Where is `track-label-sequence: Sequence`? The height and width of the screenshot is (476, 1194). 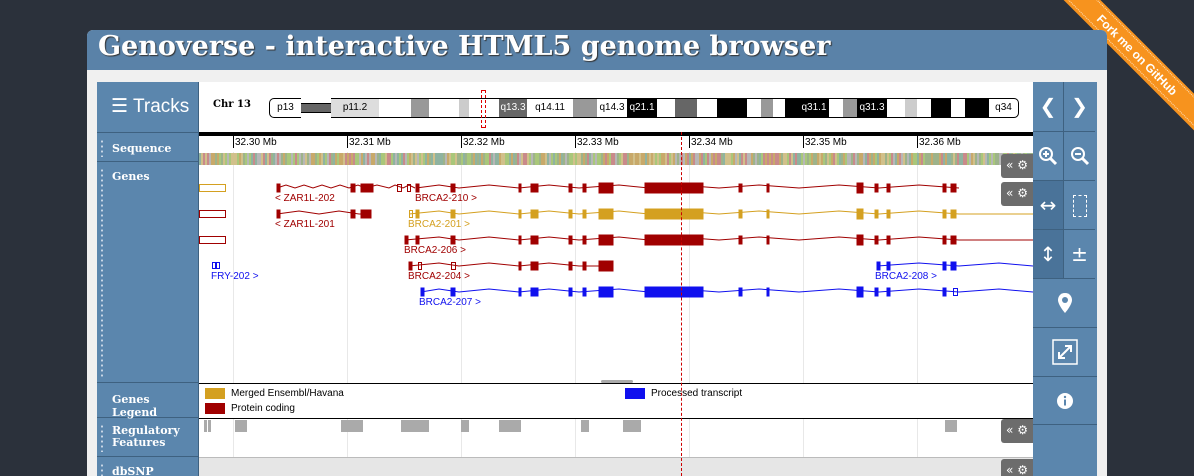
track-label-sequence: Sequence is located at coordinates (147, 147).